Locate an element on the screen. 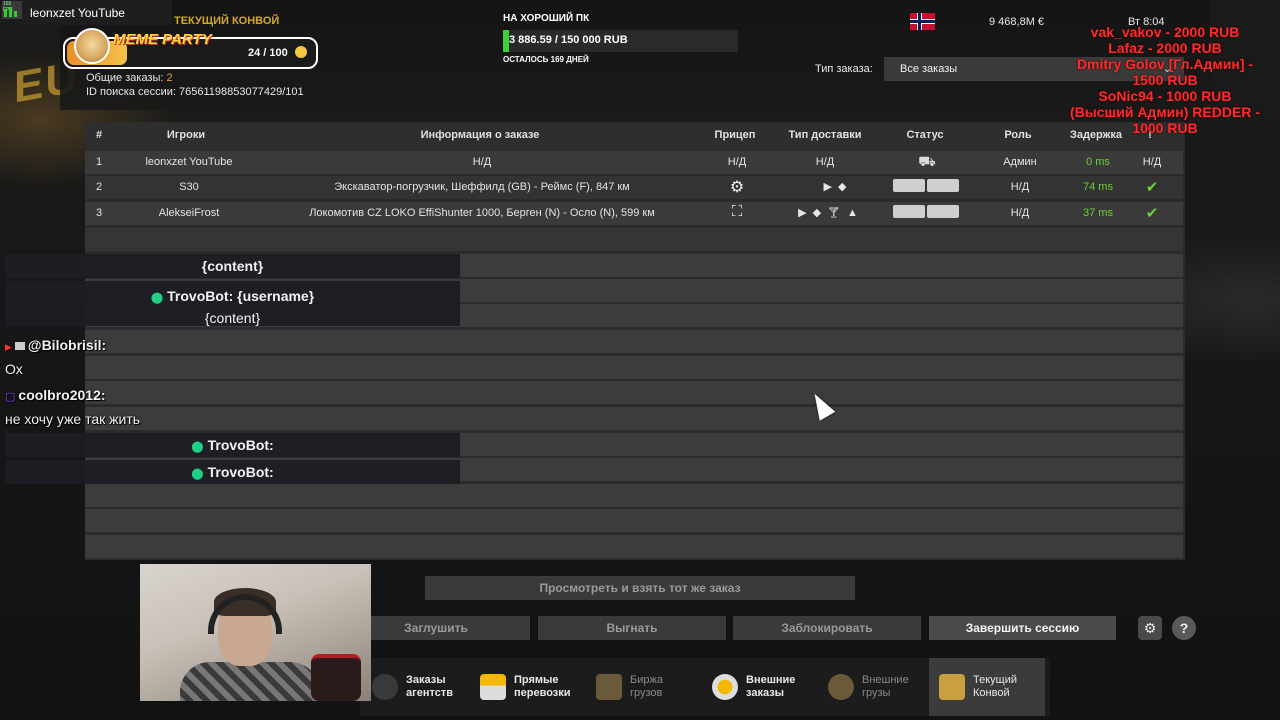 This screenshot has width=1280, height=720. diamond-icon: ◆ is located at coordinates (842, 187).